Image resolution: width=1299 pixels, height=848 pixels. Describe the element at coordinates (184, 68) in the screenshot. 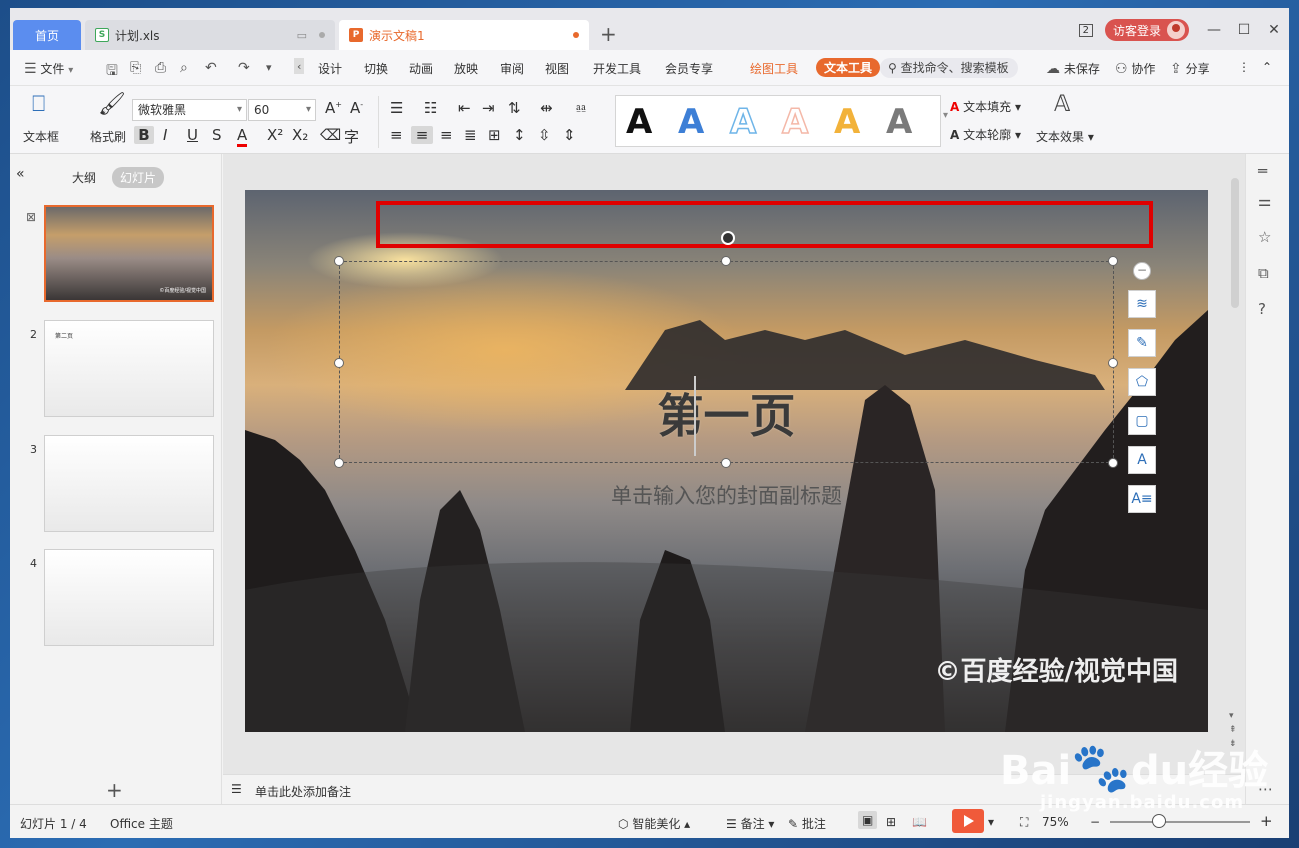

I see `preview-icon: ⌕` at that location.